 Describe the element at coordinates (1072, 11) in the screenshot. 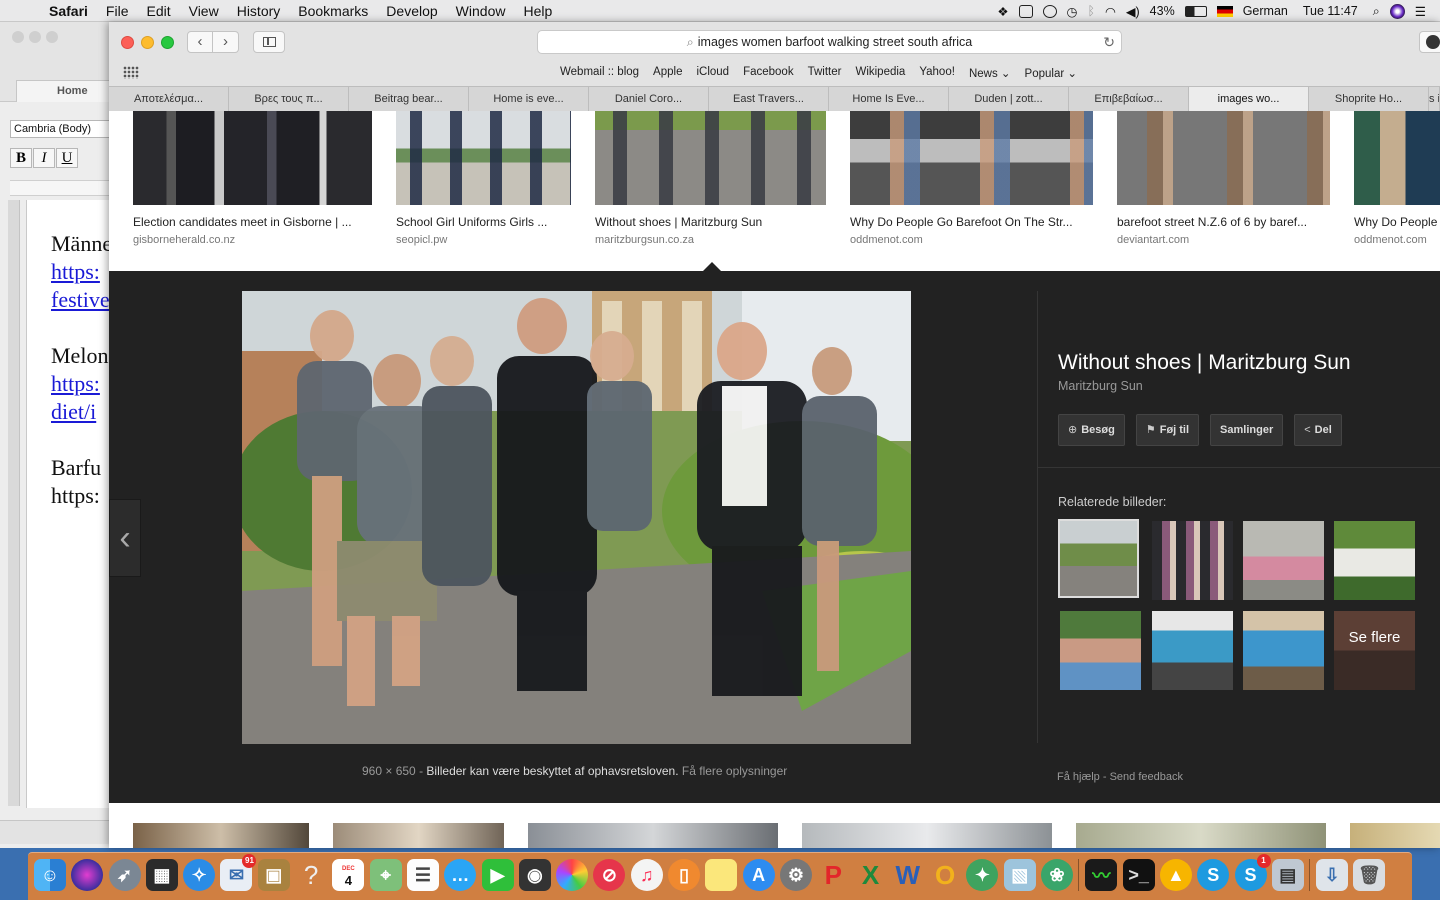

I see `time-machine-icon: ◷` at that location.